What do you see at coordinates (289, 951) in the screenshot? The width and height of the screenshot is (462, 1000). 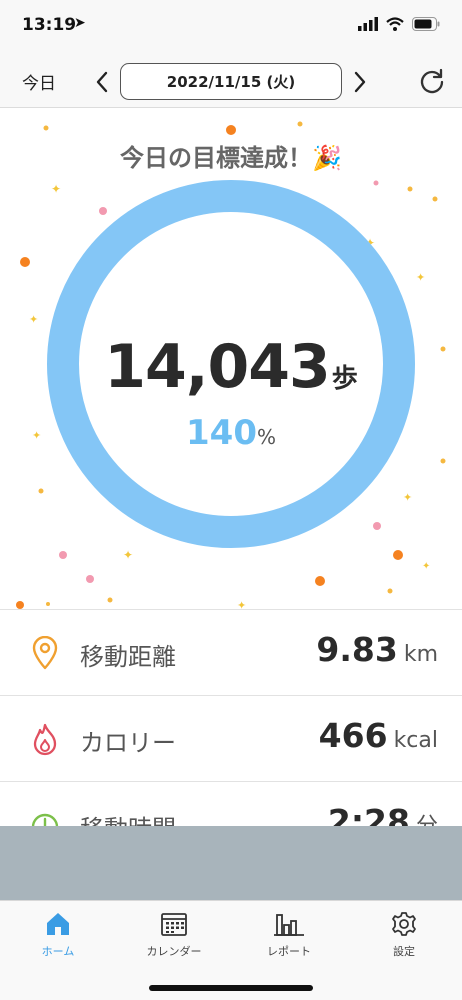 I see `tab-label: レポート` at bounding box center [289, 951].